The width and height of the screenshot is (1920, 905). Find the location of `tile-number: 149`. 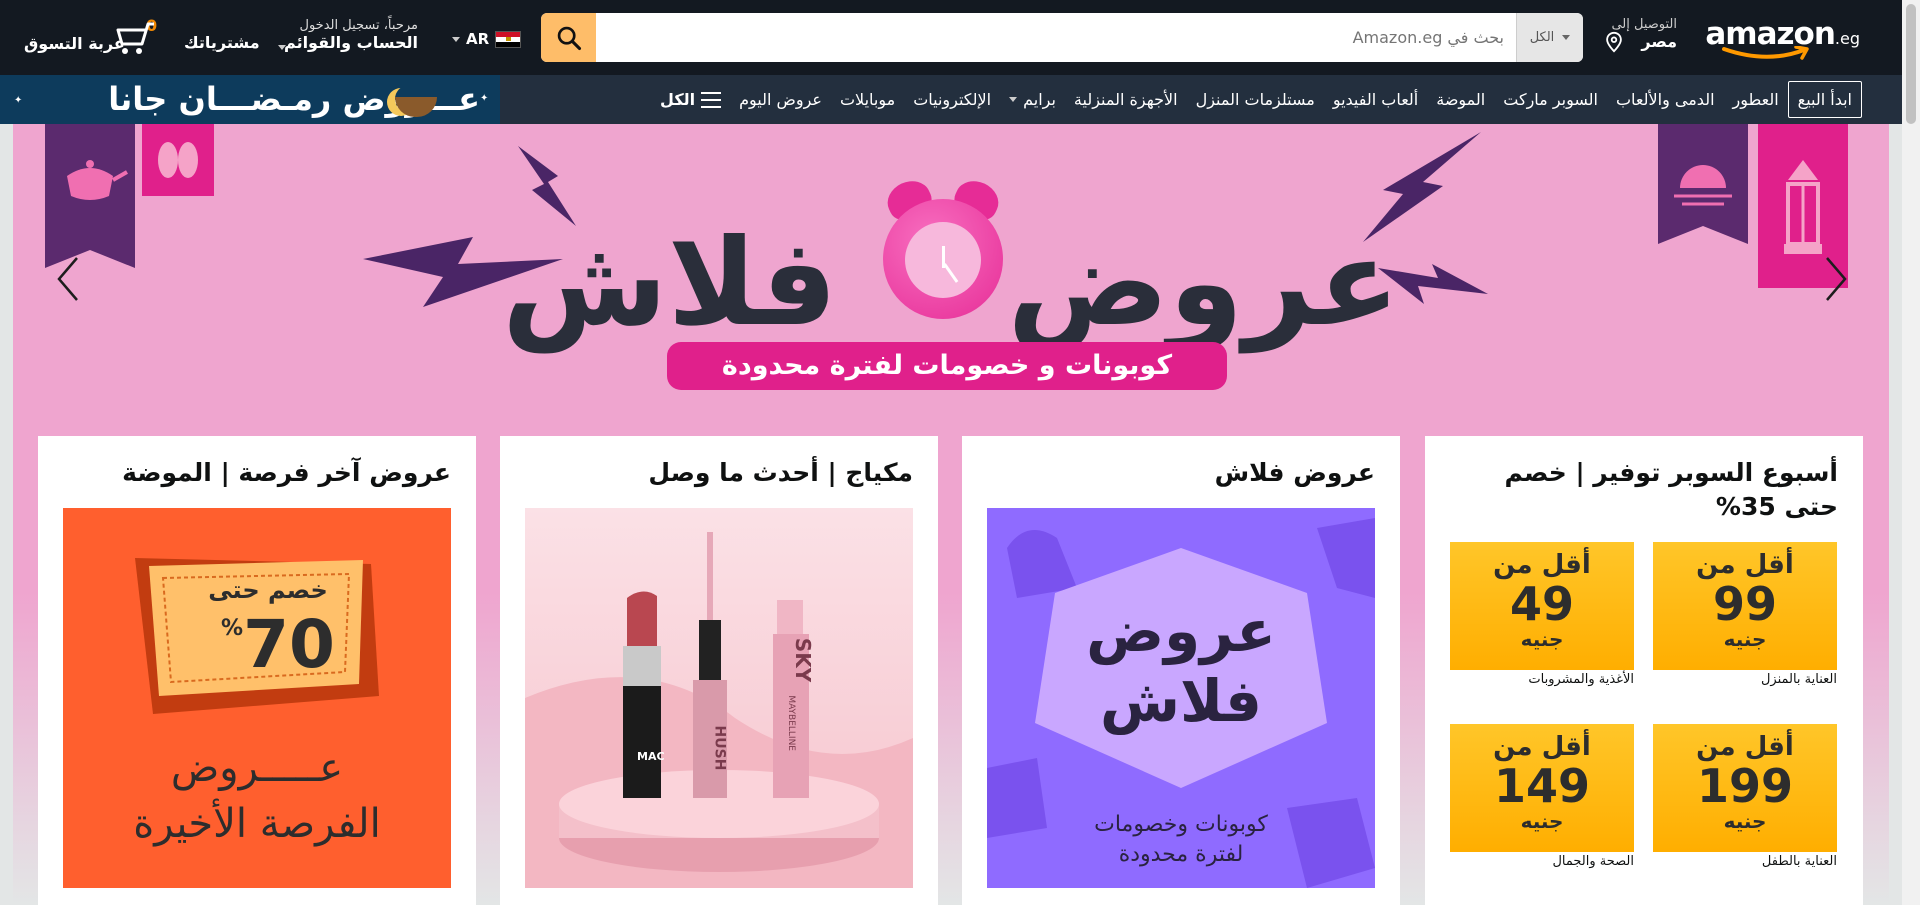

tile-number: 149 is located at coordinates (1542, 786).